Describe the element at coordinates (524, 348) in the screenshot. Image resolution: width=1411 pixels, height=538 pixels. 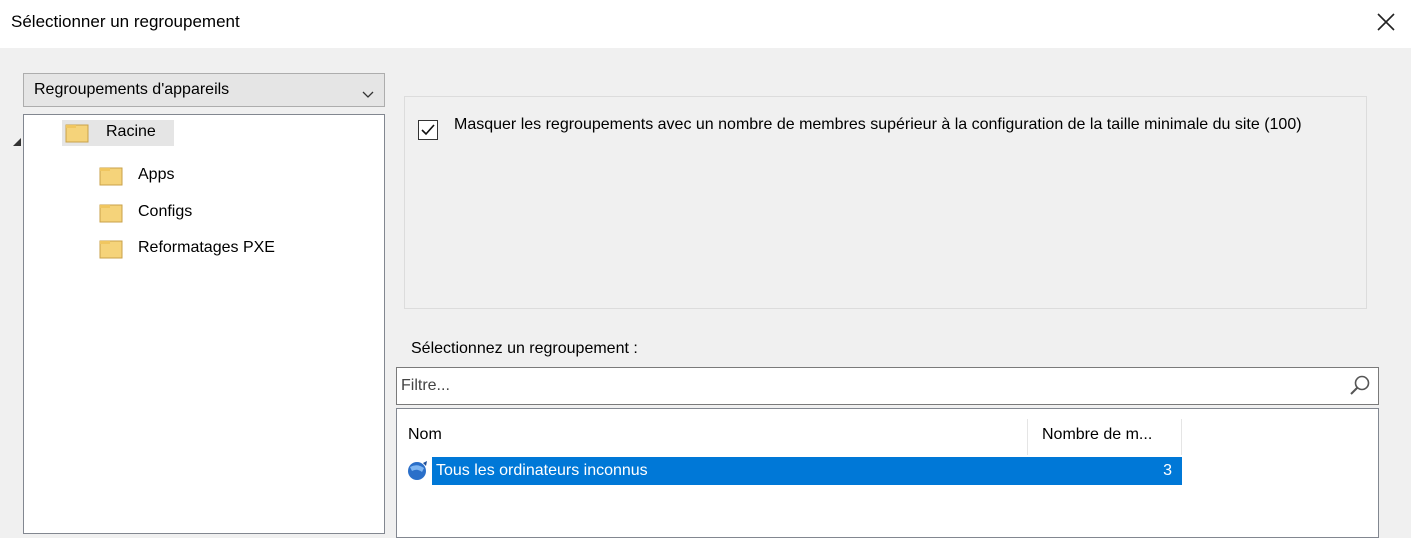
I see `select-collection-label: Sélectionnez un regroupement :` at that location.